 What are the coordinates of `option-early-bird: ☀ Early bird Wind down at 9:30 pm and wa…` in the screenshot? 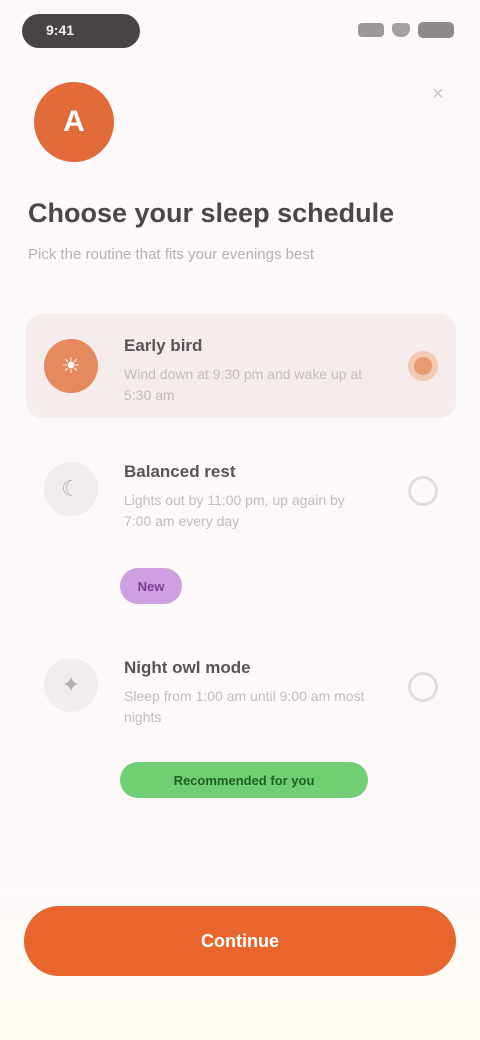 It's located at (241, 366).